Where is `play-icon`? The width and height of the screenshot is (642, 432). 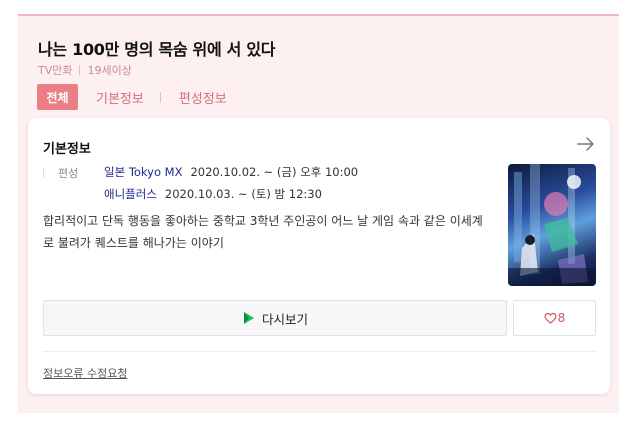 play-icon is located at coordinates (248, 318).